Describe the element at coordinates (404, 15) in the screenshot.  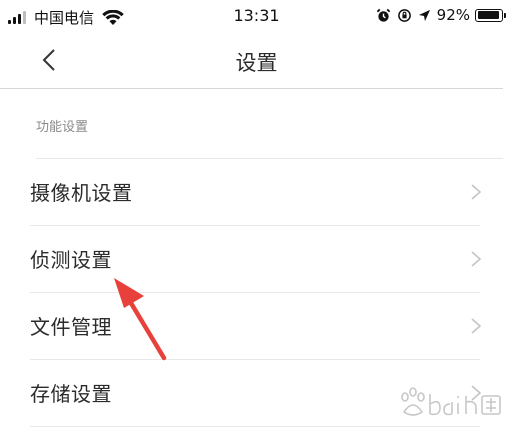
I see `orientation-lock-icon` at that location.